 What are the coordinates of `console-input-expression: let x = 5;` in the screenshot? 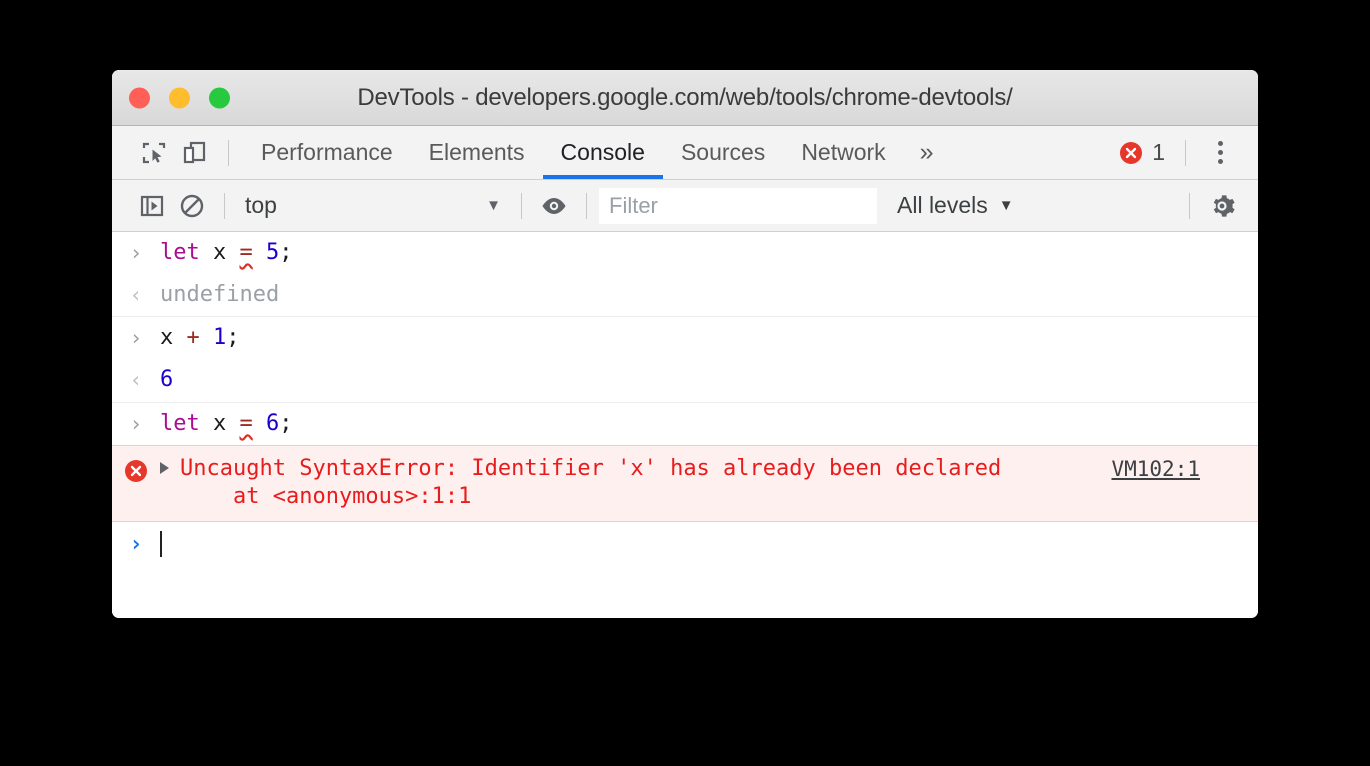 It's located at (226, 253).